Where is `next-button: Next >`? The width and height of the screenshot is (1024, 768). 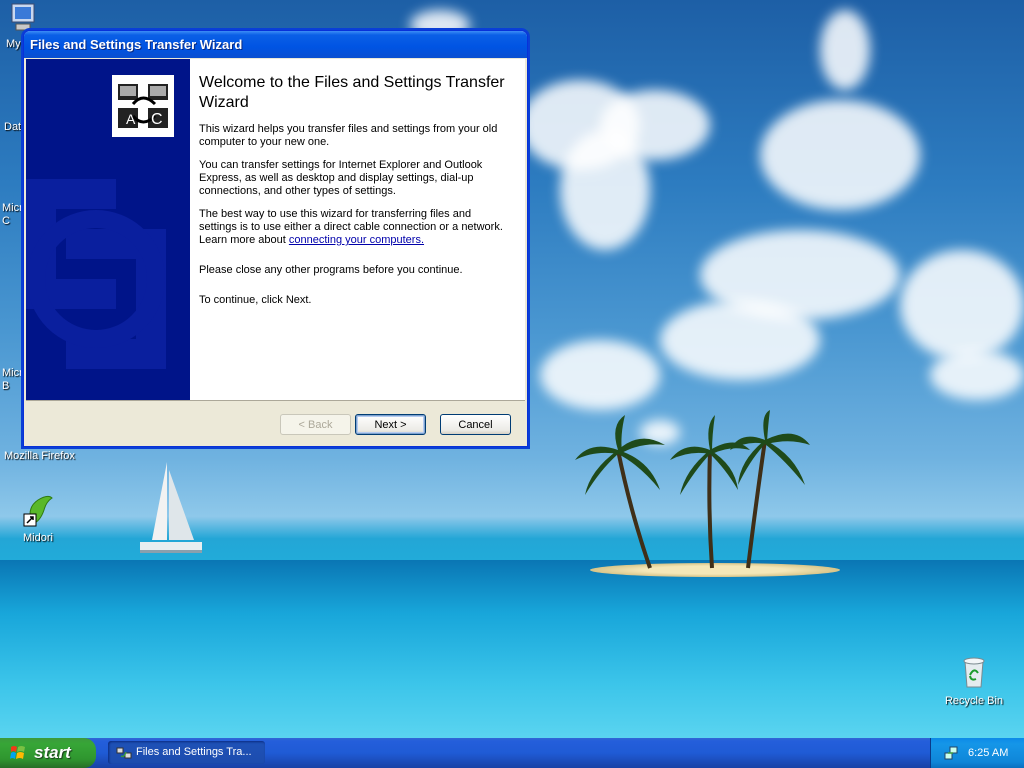 next-button: Next > is located at coordinates (390, 424).